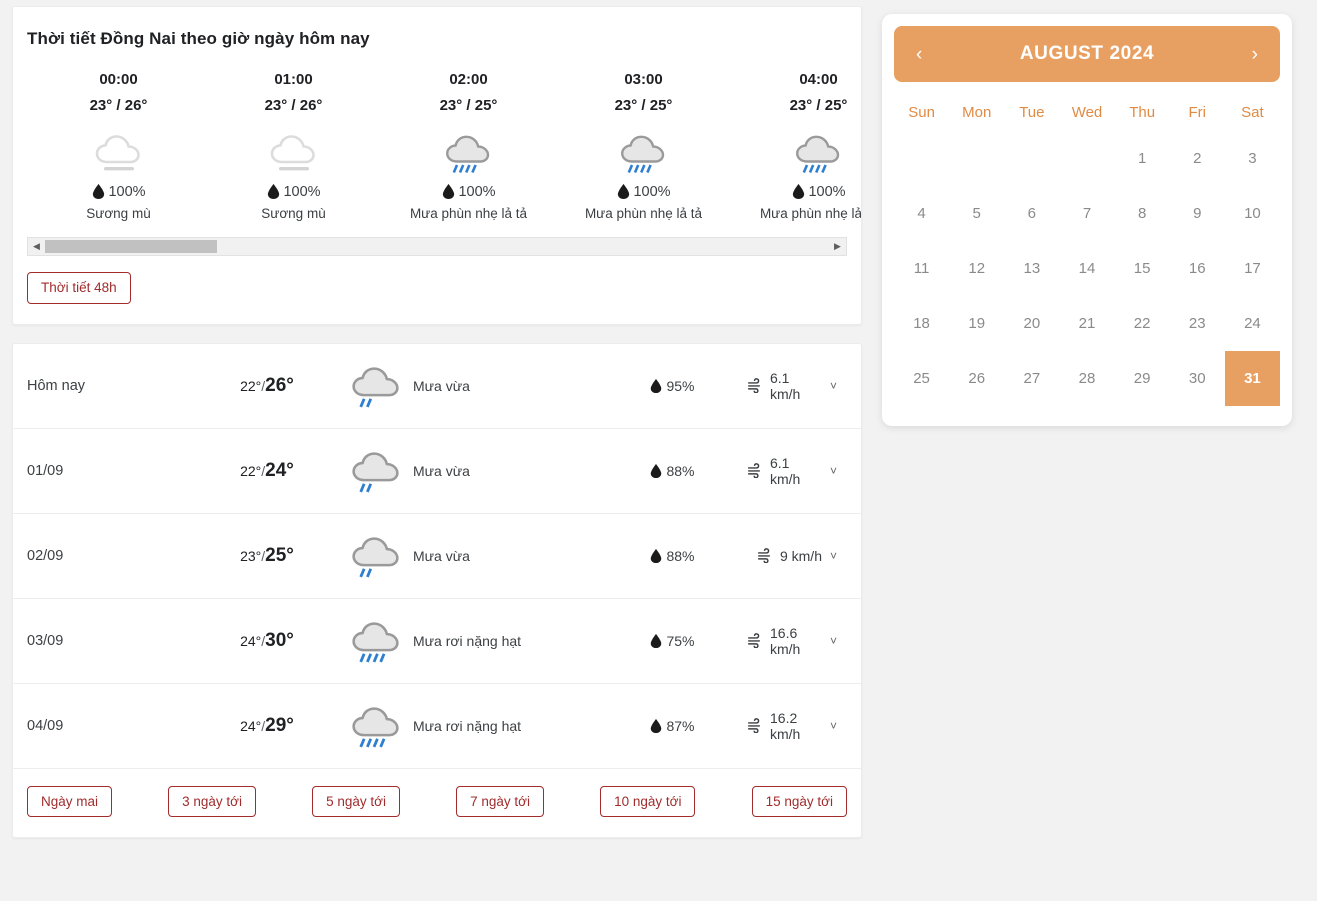 This screenshot has height=901, width=1317. Describe the element at coordinates (1252, 268) in the screenshot. I see `calendar-day-cell: 17` at that location.